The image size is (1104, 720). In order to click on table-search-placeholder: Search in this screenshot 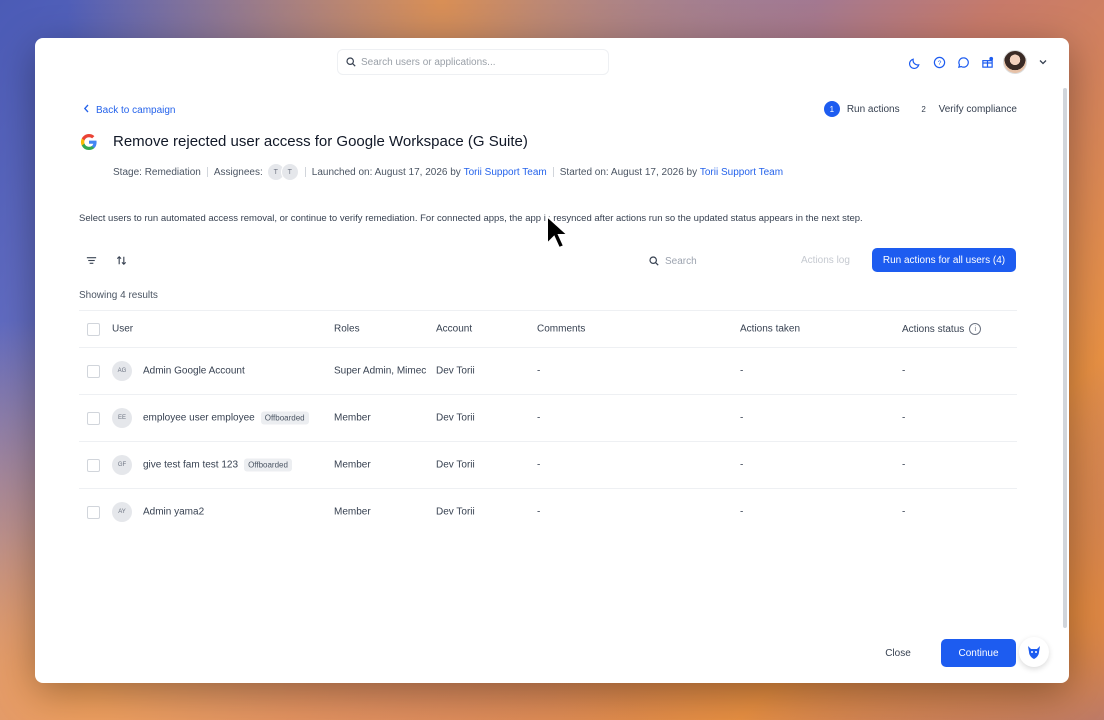, I will do `click(681, 261)`.